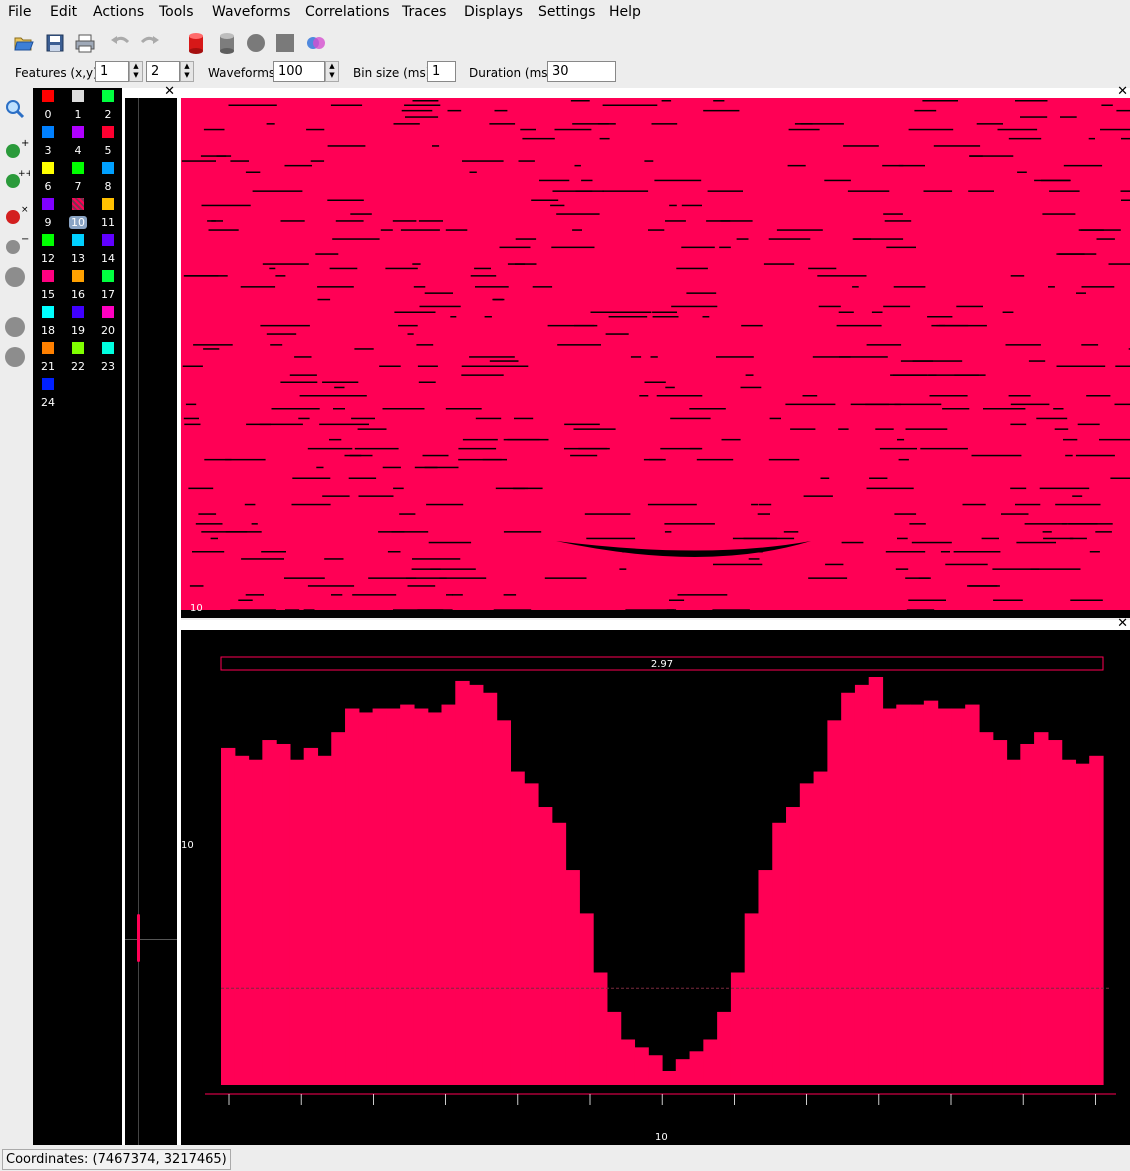 The image size is (1130, 1171). Describe the element at coordinates (566, 12) in the screenshot. I see `menu-settings: Settings` at that location.